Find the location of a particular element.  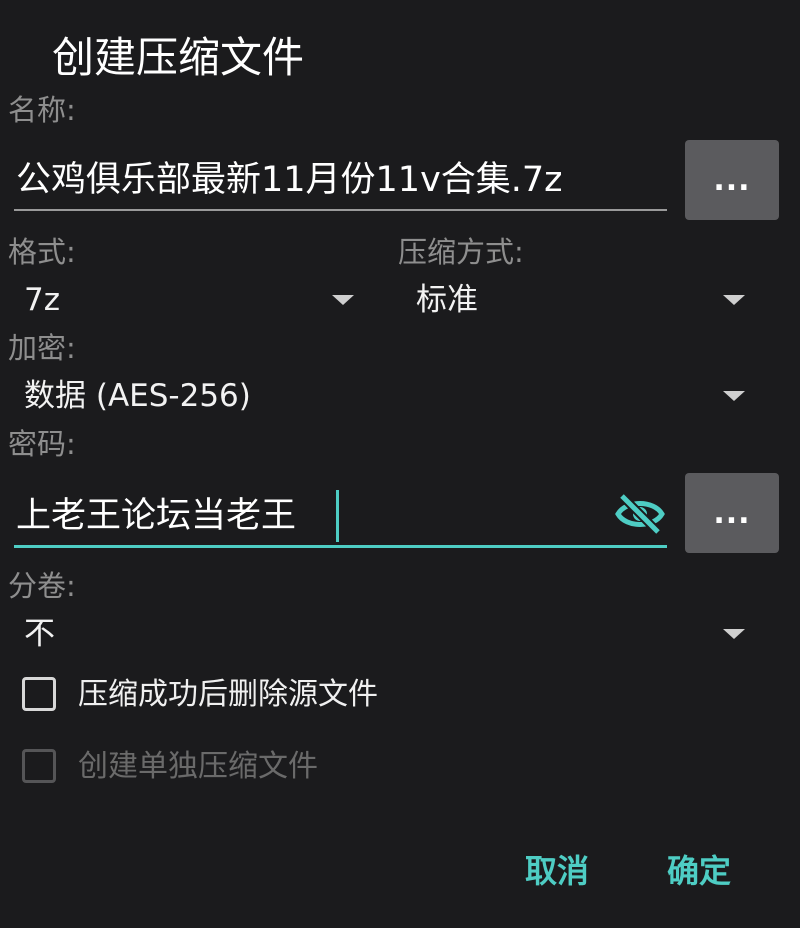

encryption-label: 加密: is located at coordinates (42, 348).